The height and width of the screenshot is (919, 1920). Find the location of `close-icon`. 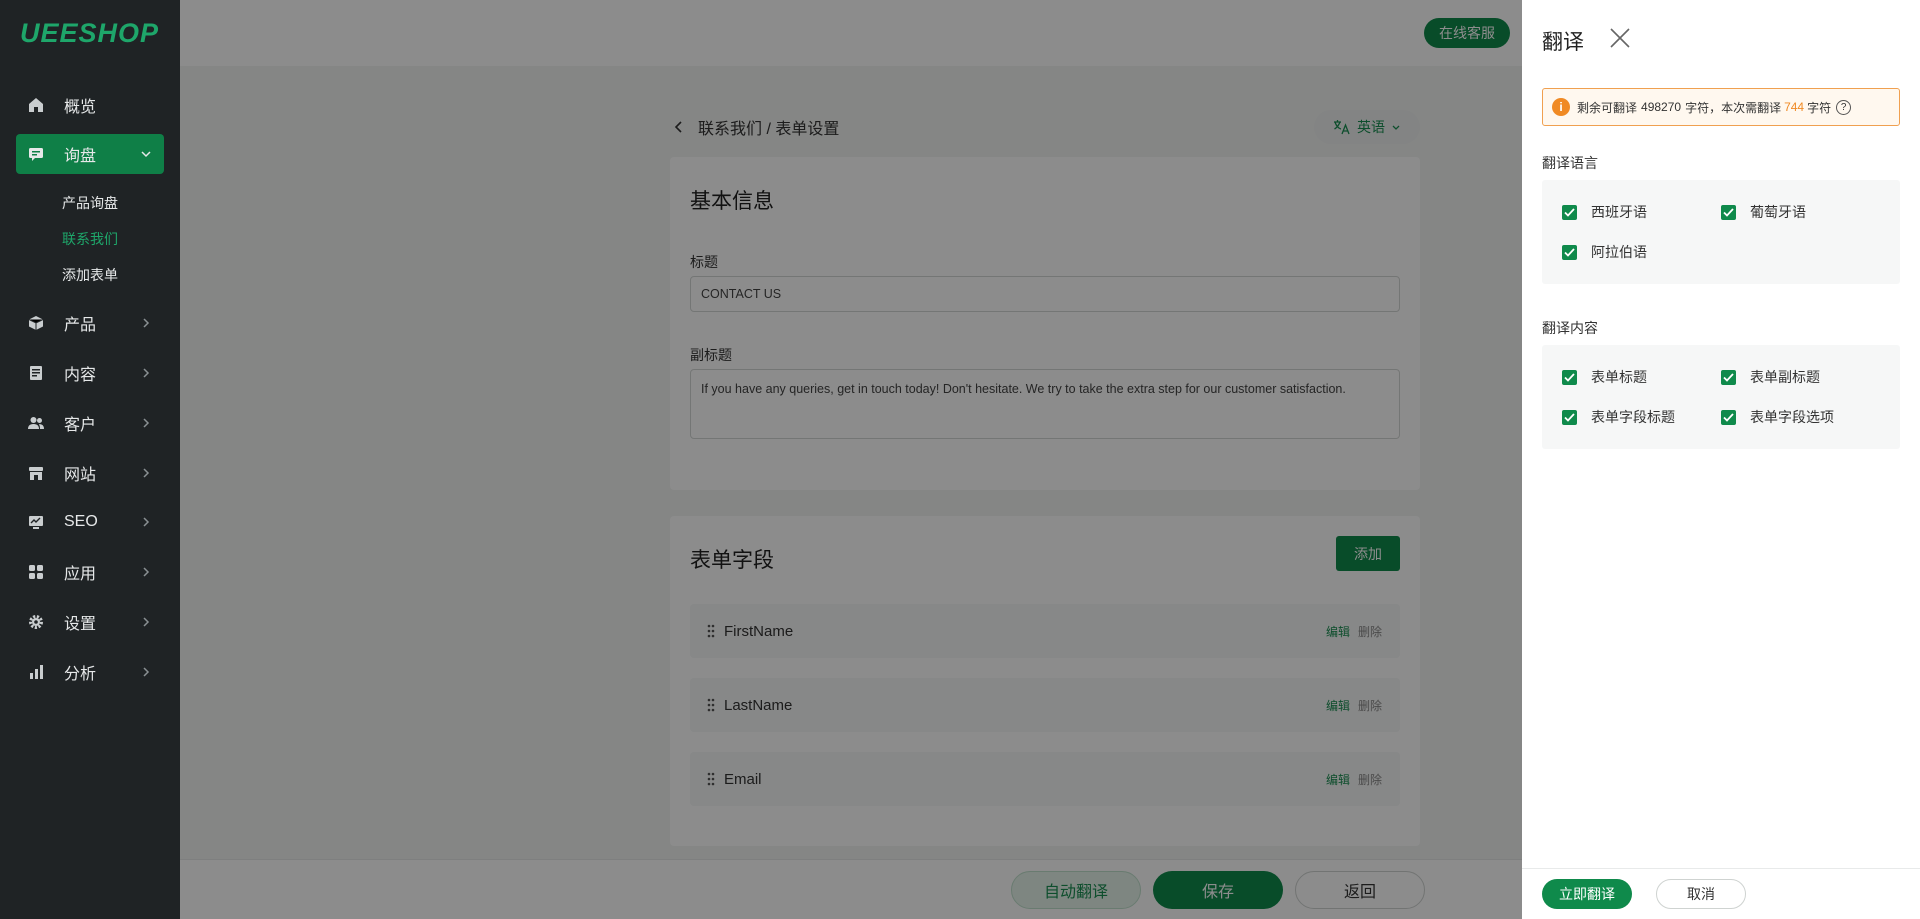

close-icon is located at coordinates (1620, 38).